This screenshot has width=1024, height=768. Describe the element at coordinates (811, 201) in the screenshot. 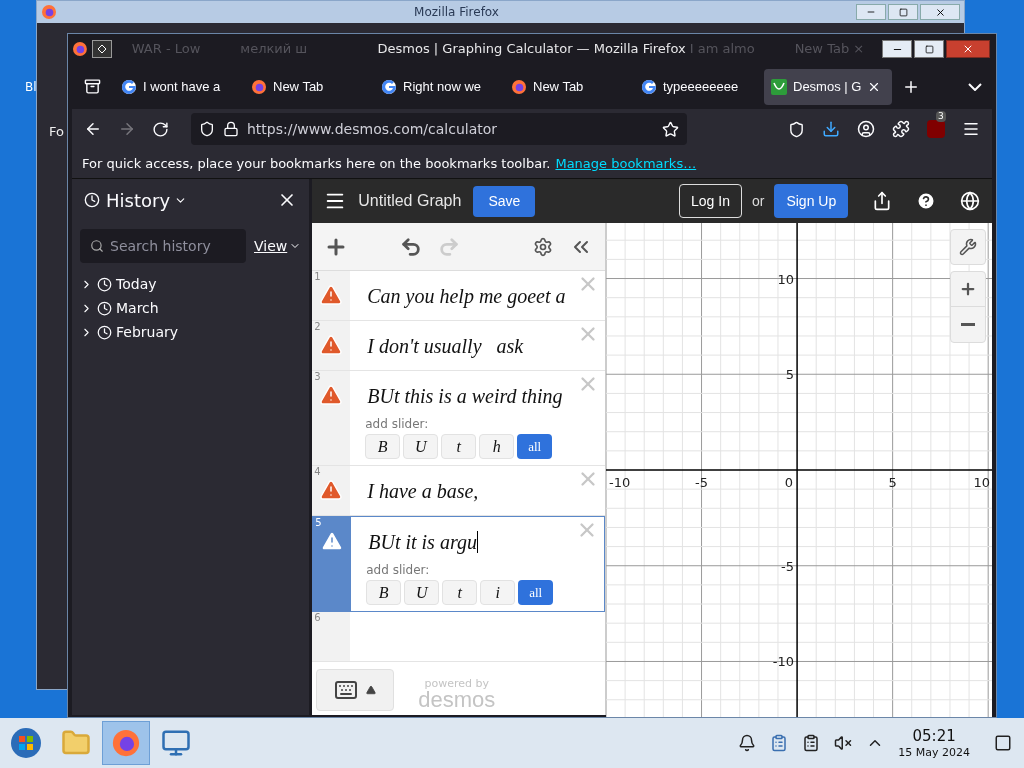

I see `sign-up-button: Sign Up` at that location.